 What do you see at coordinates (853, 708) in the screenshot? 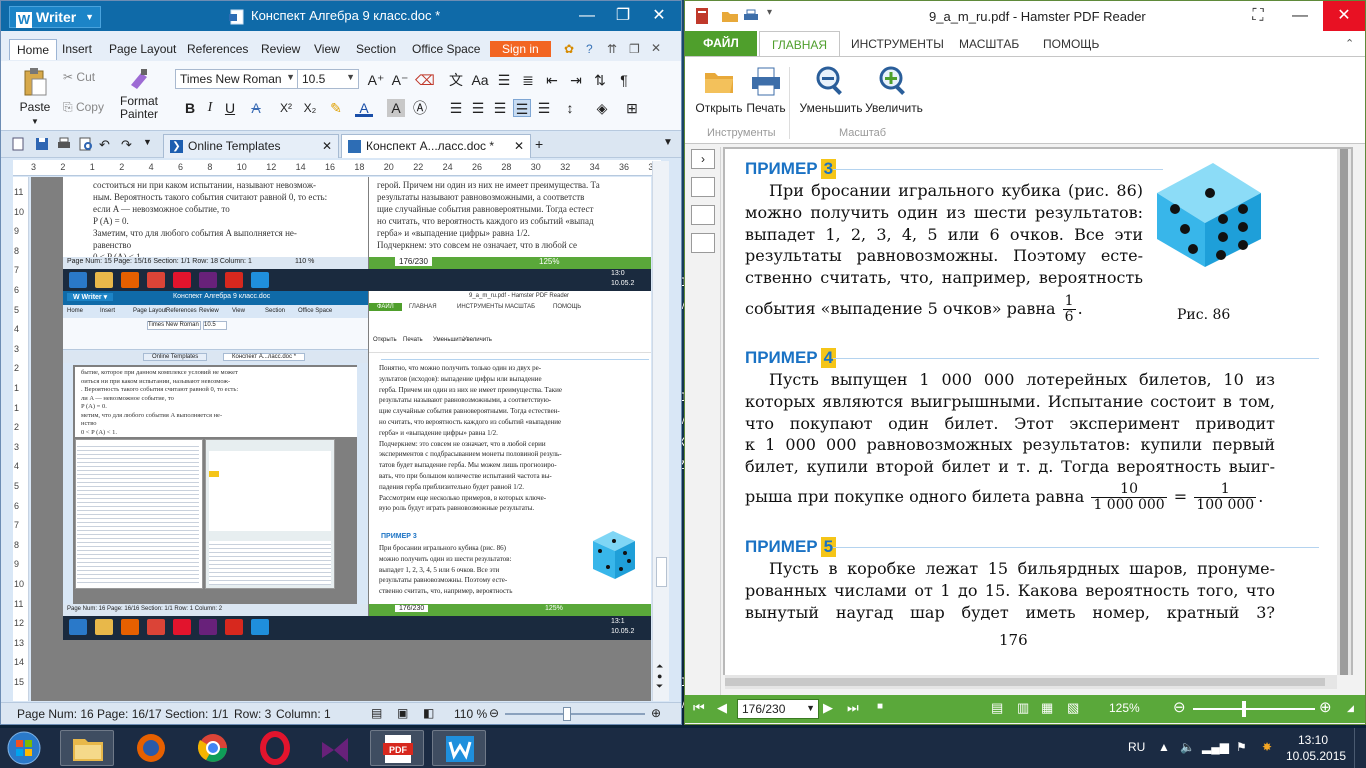
I see `last-page-icon: ⏭` at bounding box center [853, 708].